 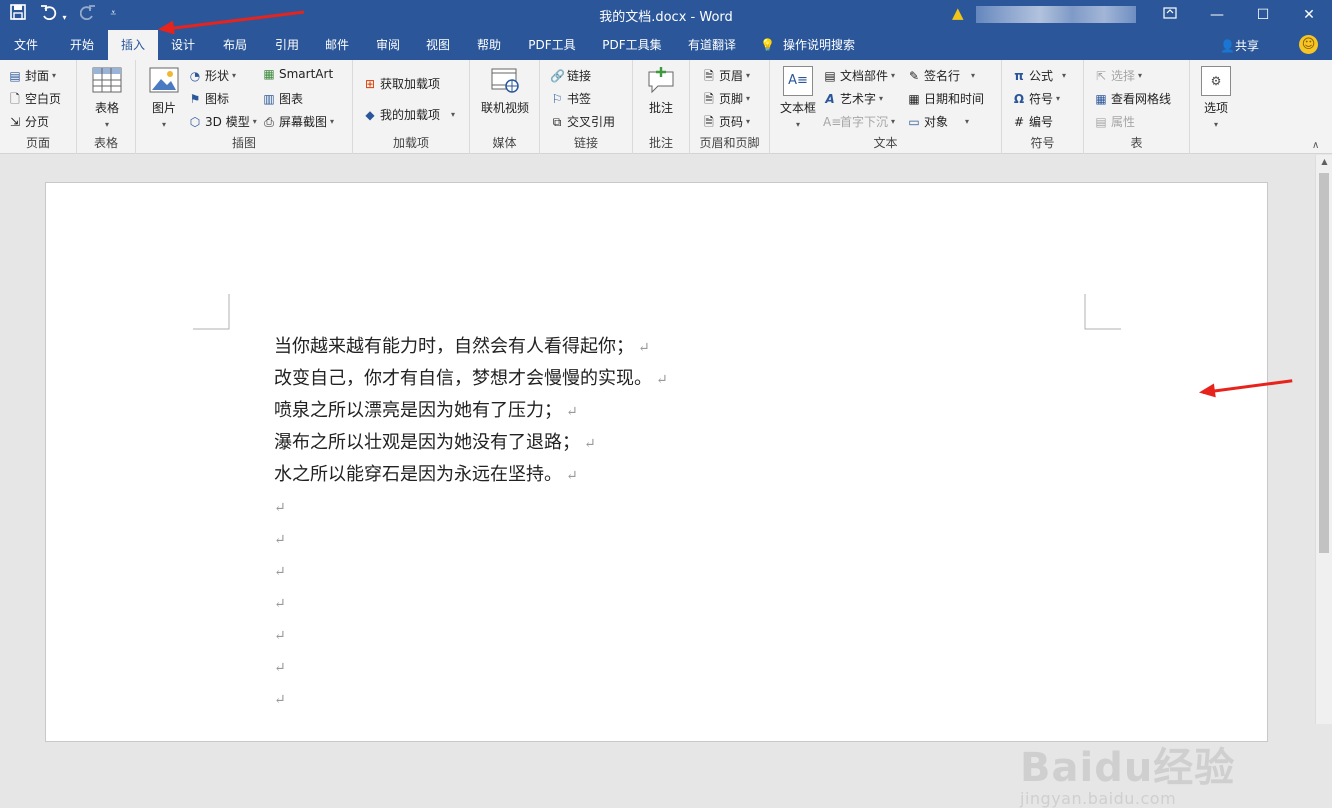 I want to click on scrollbar-thumb, so click(x=1324, y=363).